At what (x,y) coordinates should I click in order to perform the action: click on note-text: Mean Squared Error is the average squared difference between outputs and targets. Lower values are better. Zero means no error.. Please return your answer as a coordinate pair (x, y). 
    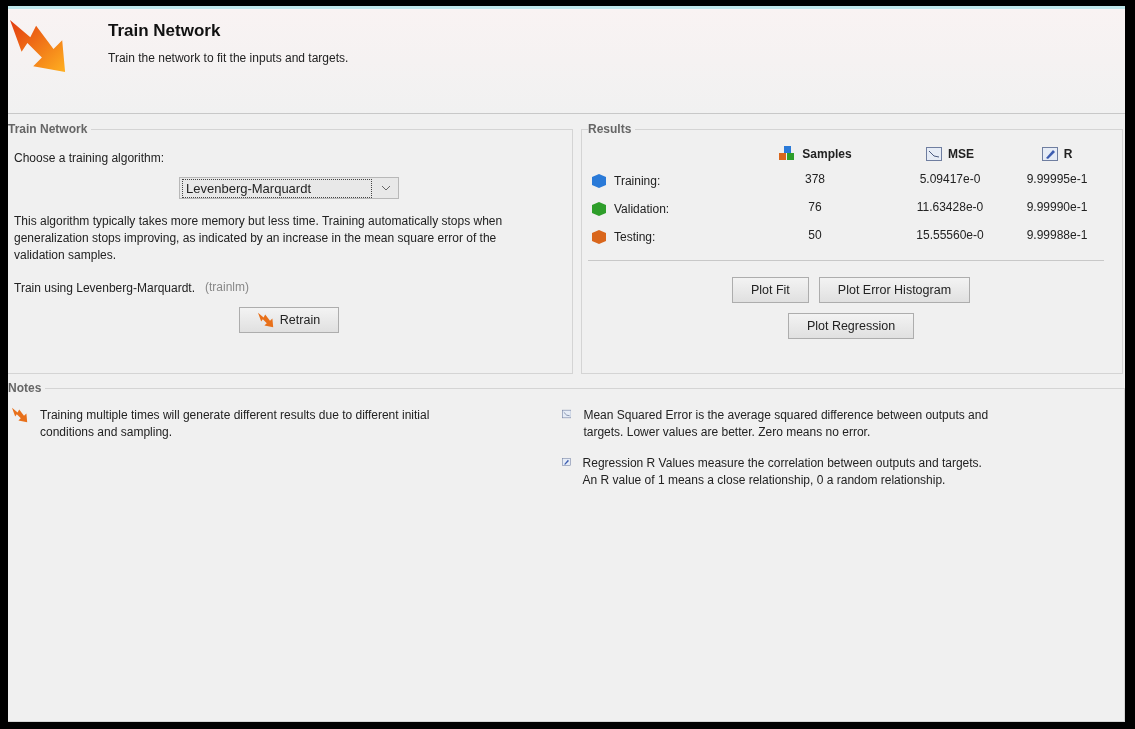
    Looking at the image, I should click on (786, 424).